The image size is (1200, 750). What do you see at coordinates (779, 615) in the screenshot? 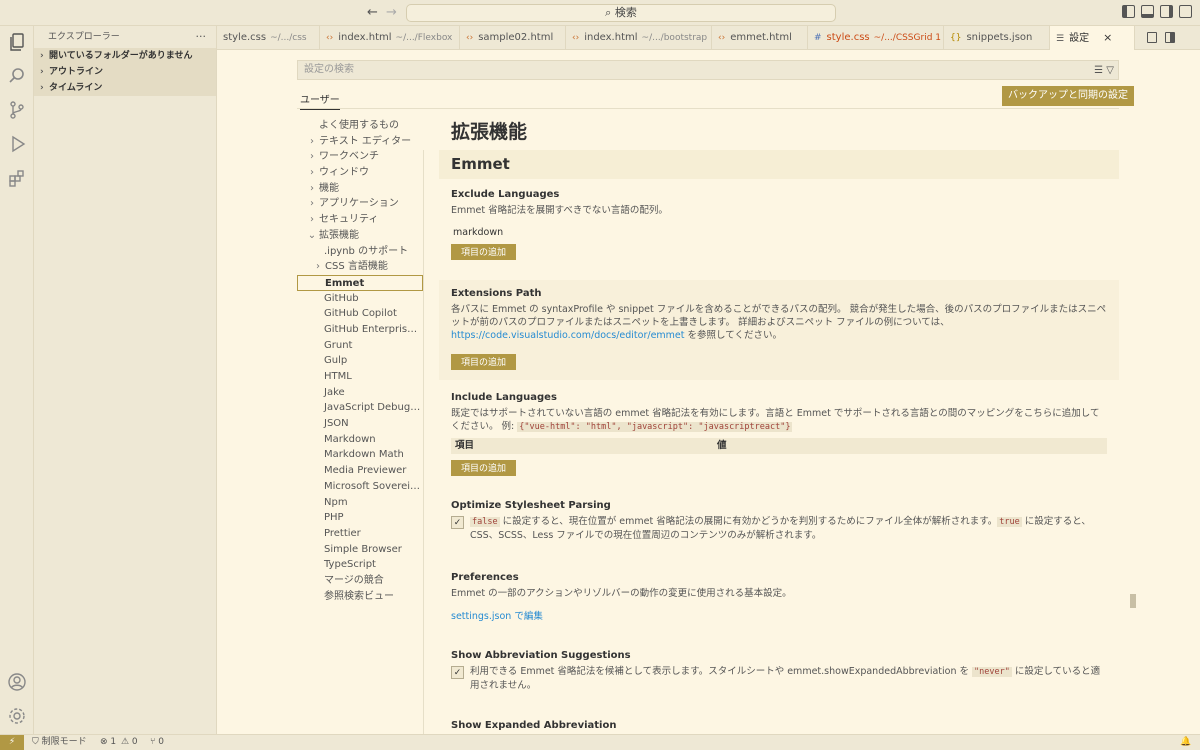
I see `edit-settings-json-link: settings.json で編集` at bounding box center [779, 615].